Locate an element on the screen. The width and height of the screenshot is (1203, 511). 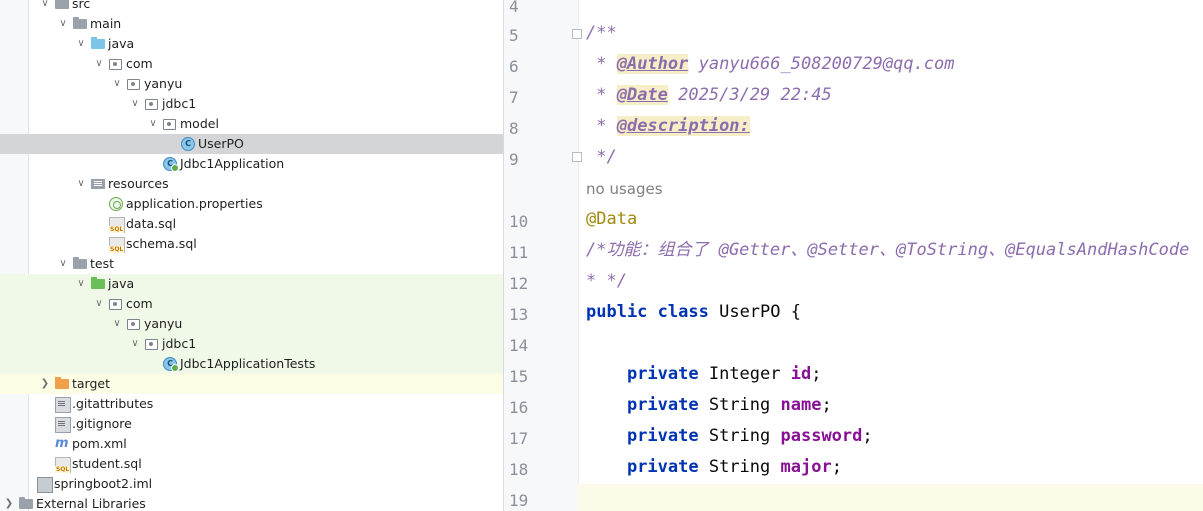
properties-file-icon is located at coordinates (116, 204).